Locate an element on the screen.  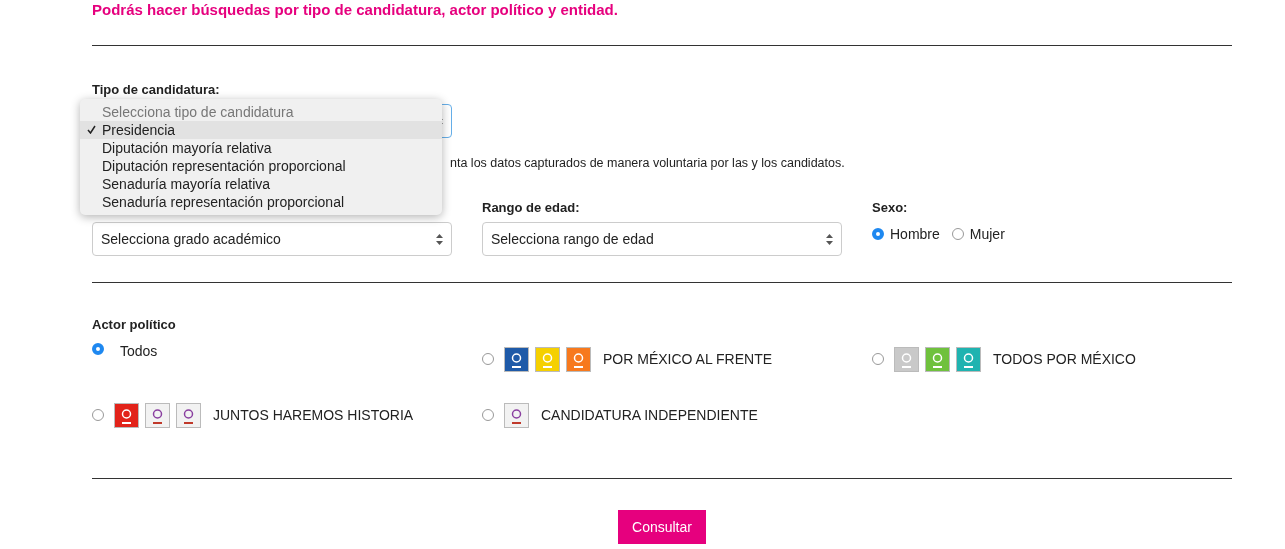
menu-item: Senaduría representación proporcional is located at coordinates (261, 202).